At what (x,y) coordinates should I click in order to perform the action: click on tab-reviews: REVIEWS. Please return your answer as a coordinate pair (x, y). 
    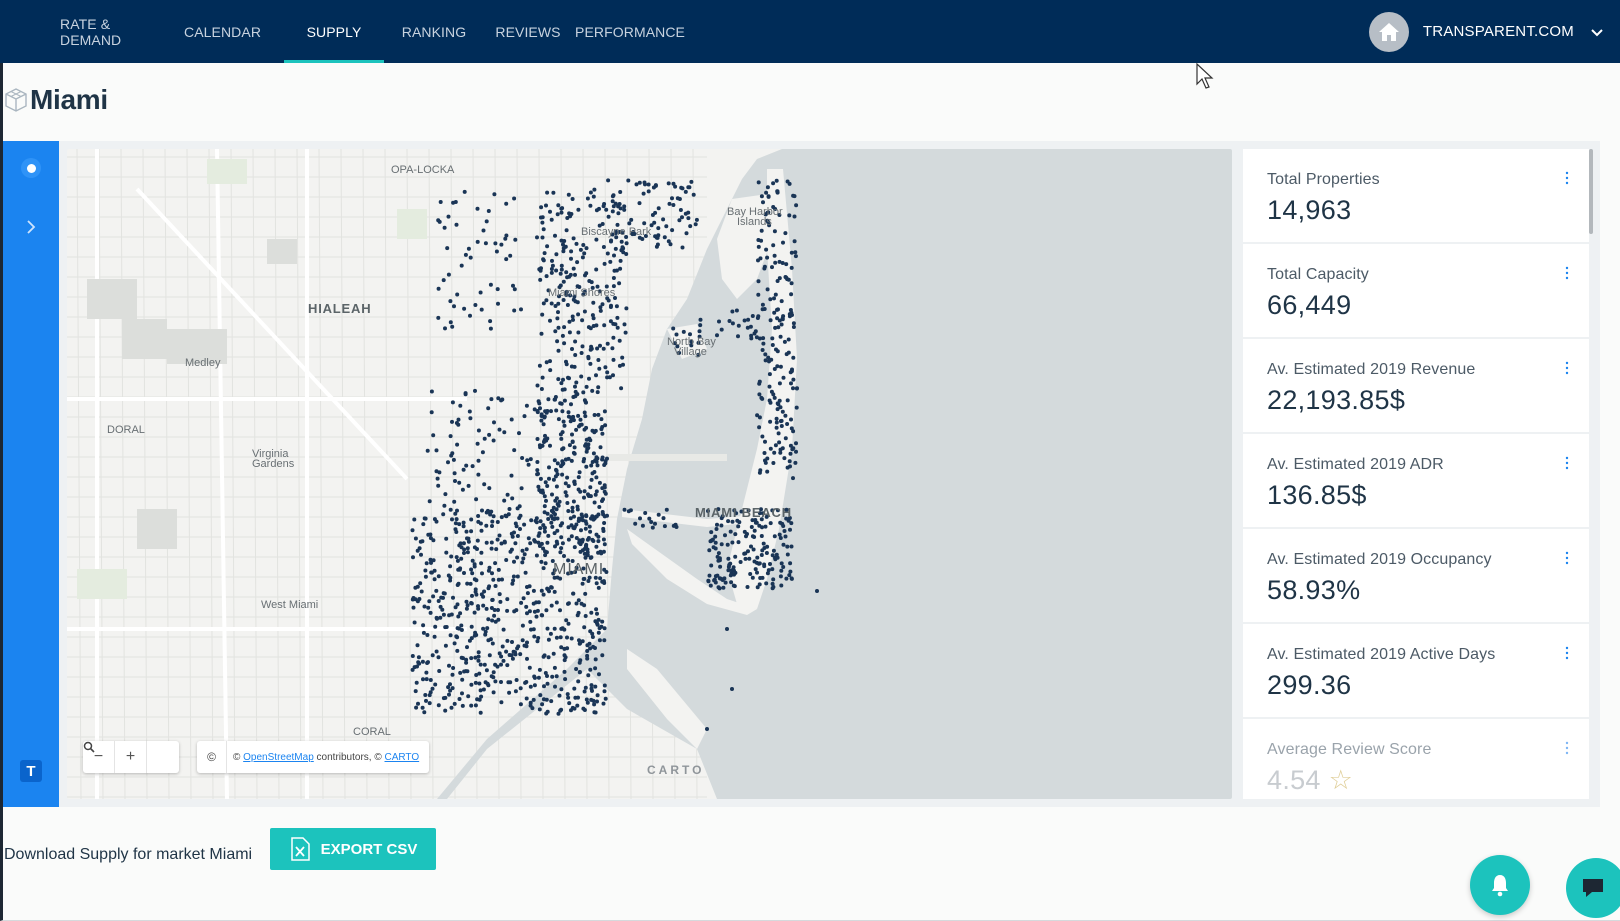
    Looking at the image, I should click on (528, 31).